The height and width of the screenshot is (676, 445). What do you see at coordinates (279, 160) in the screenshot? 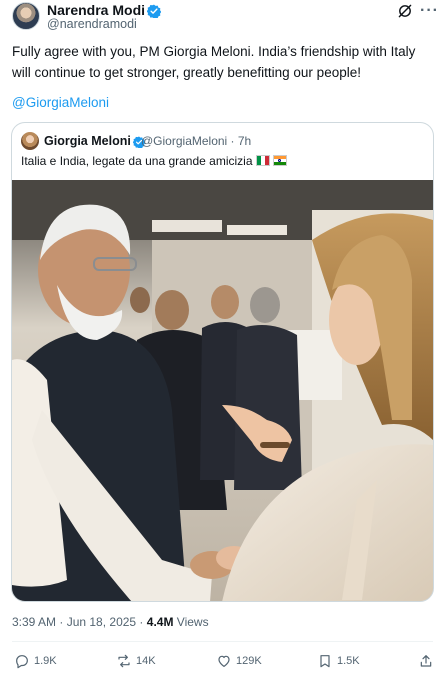
I see `india-flag-icon` at bounding box center [279, 160].